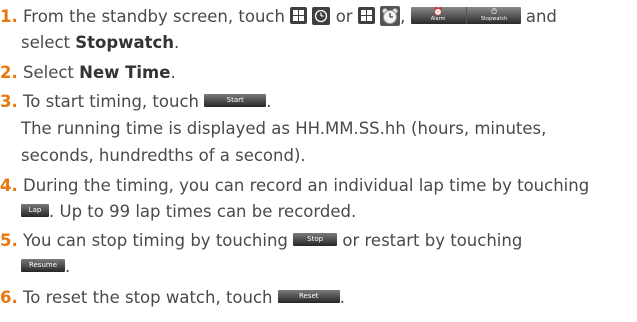  Describe the element at coordinates (9, 240) in the screenshot. I see `step-number: 5.` at that location.